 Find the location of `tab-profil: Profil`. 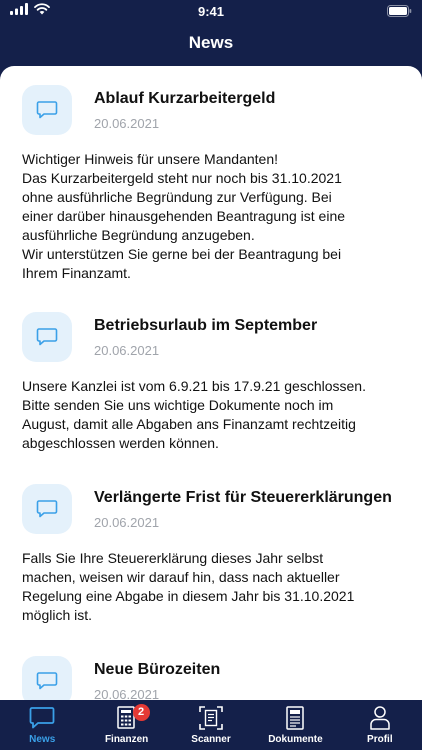

tab-profil: Profil is located at coordinates (380, 725).